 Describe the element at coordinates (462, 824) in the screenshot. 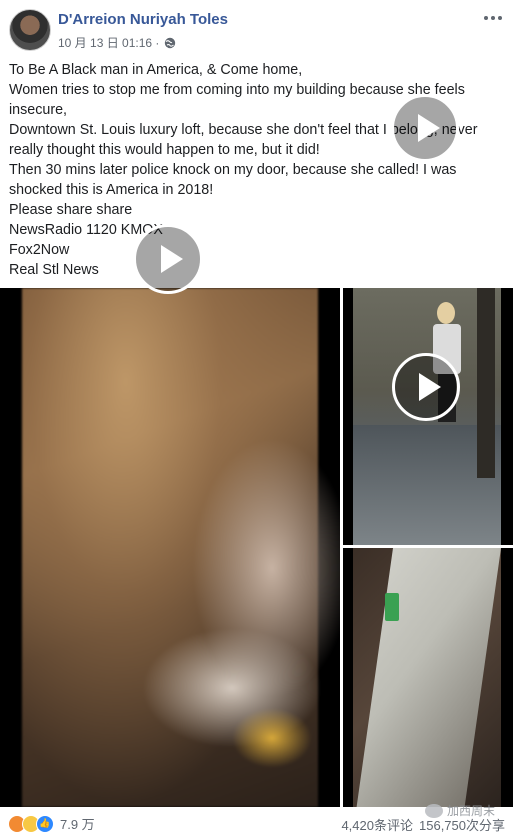

I see `share-count: 156,750次分享` at that location.